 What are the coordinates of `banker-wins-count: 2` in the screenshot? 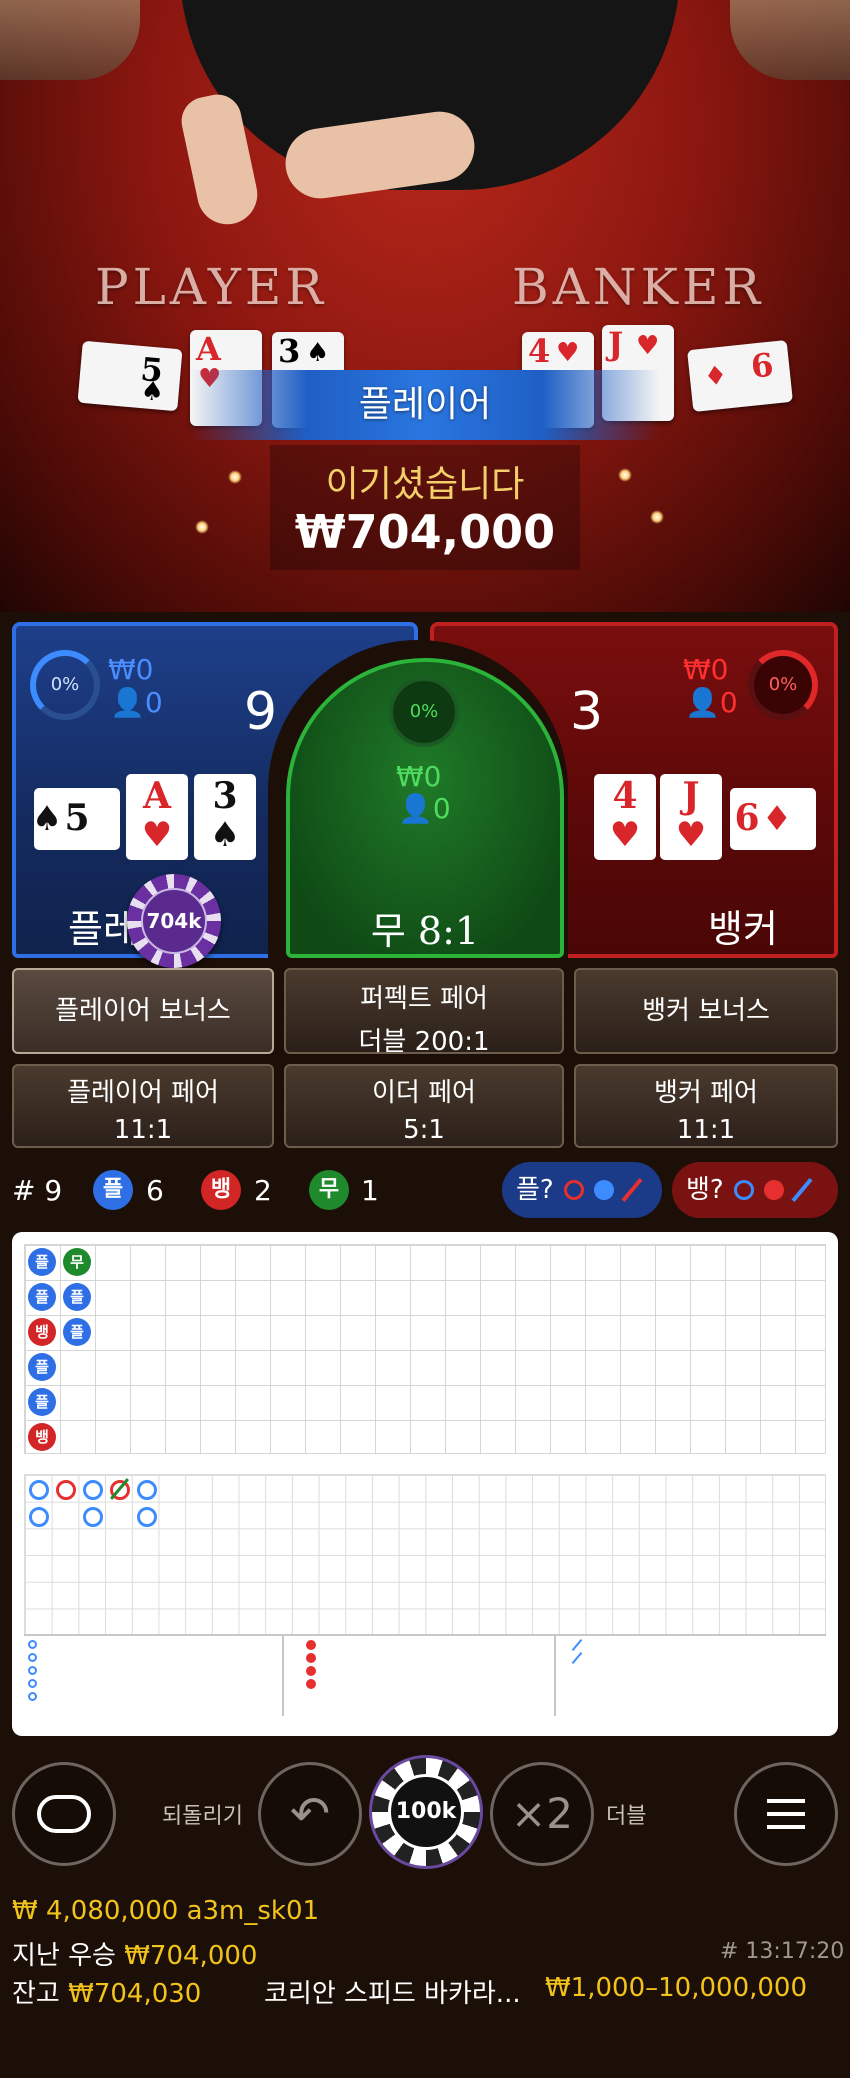 It's located at (263, 1190).